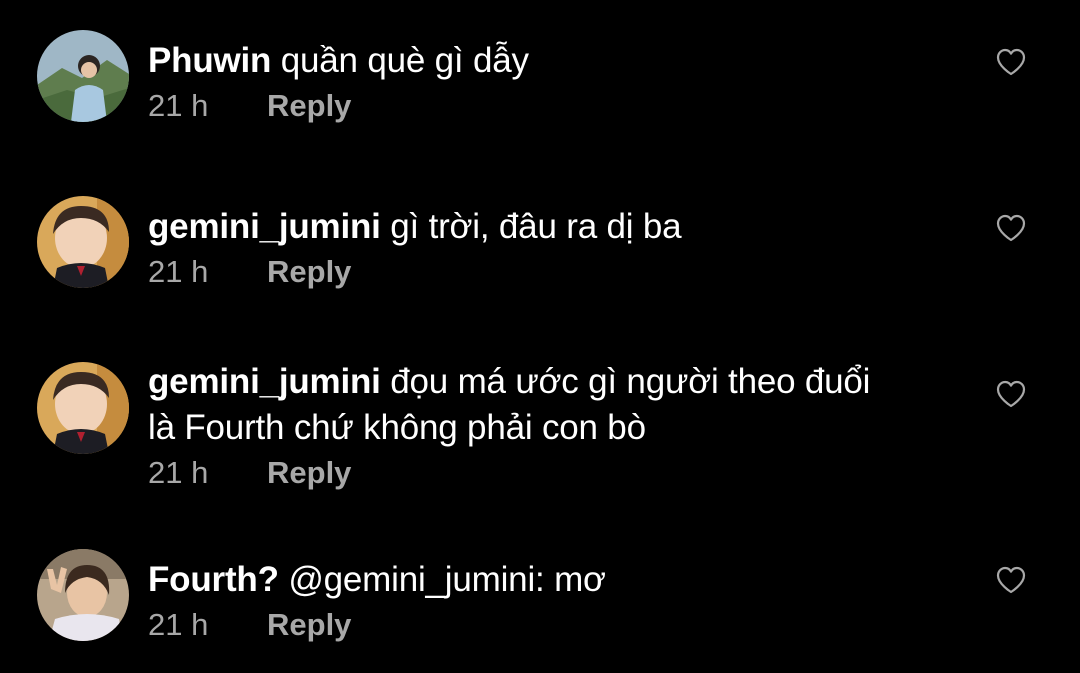  I want to click on avatar-photo-peace-sign, so click(83, 595).